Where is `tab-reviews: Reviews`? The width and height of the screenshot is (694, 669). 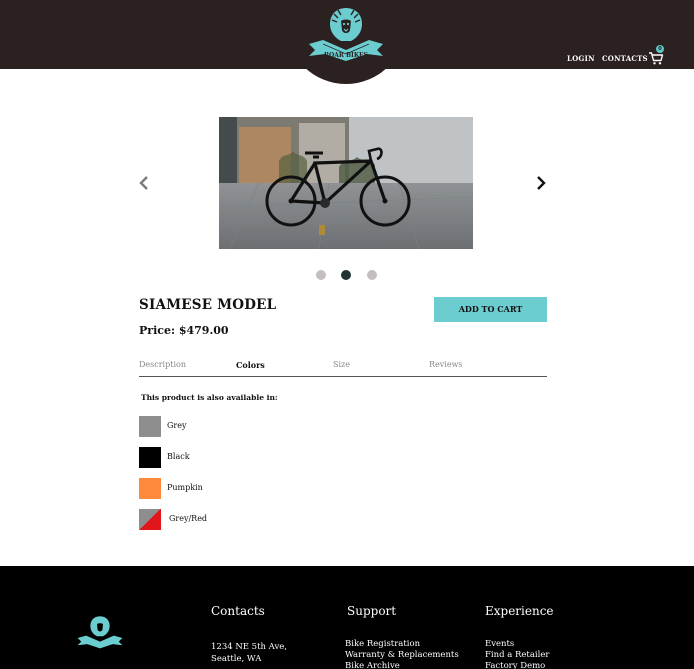 tab-reviews: Reviews is located at coordinates (446, 364).